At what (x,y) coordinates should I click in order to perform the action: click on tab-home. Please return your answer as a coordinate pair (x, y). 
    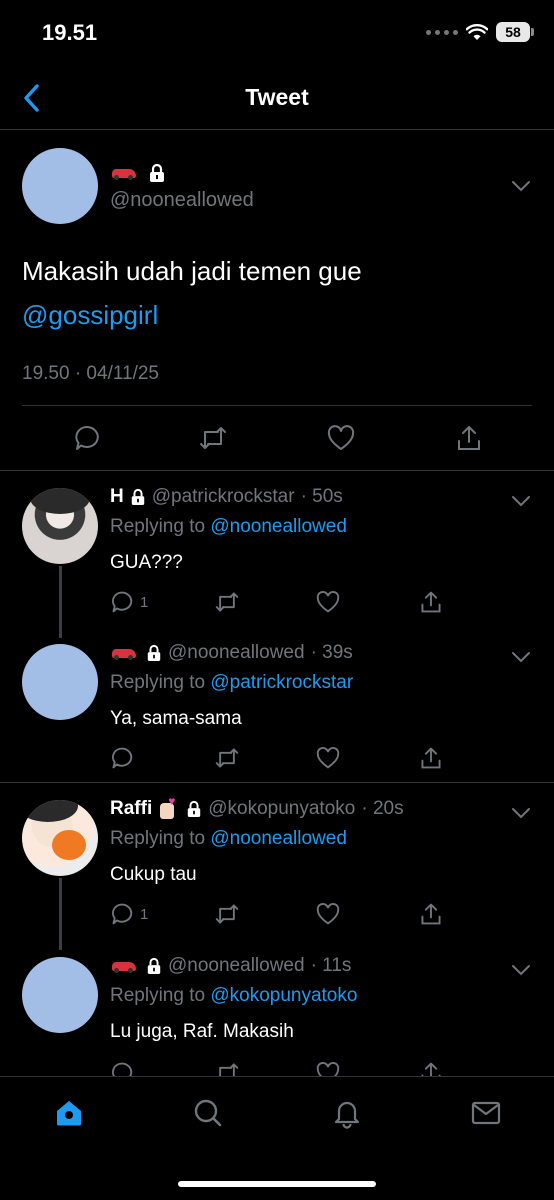
    Looking at the image, I should click on (69, 1113).